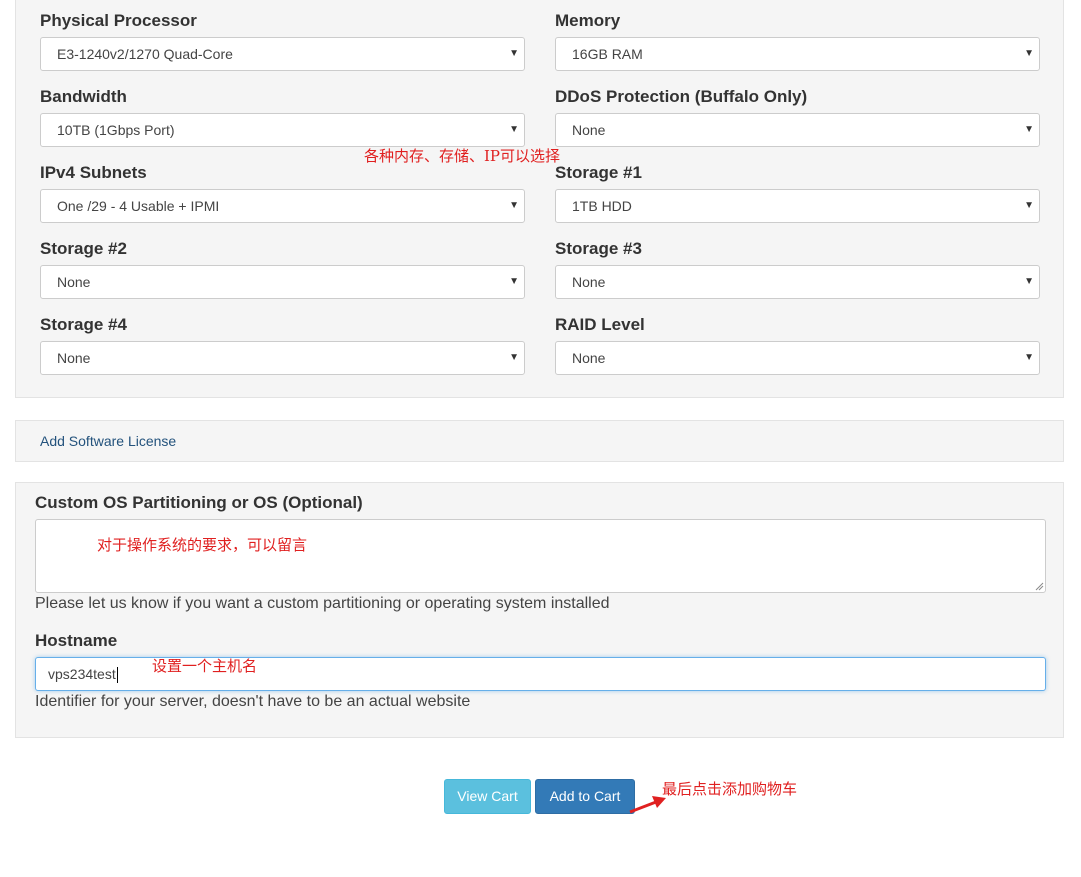  I want to click on raid-label: RAID Level, so click(600, 324).